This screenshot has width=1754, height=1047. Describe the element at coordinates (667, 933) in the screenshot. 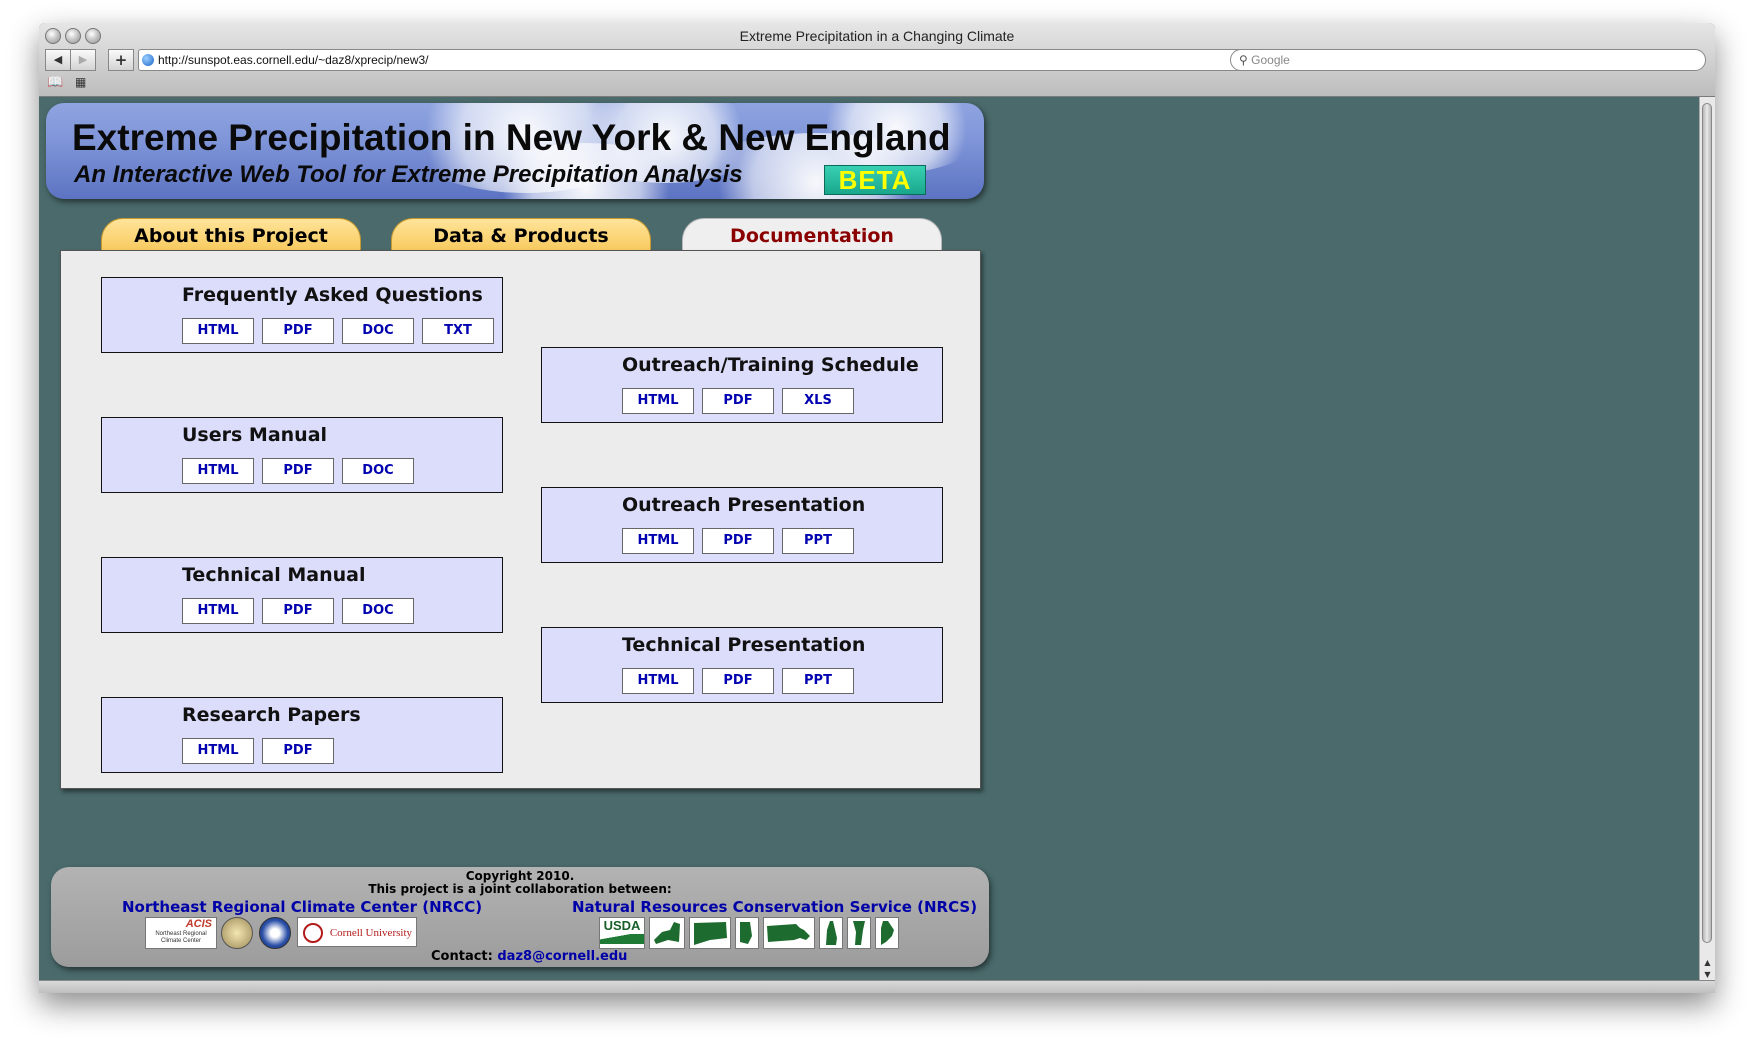

I see `new-york-state-icon` at that location.